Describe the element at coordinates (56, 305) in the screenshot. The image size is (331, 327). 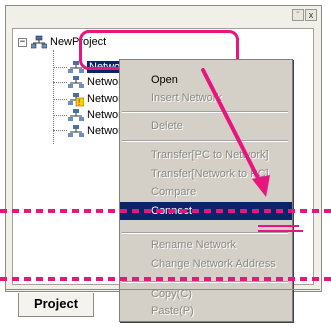
I see `tab-project: Project` at that location.